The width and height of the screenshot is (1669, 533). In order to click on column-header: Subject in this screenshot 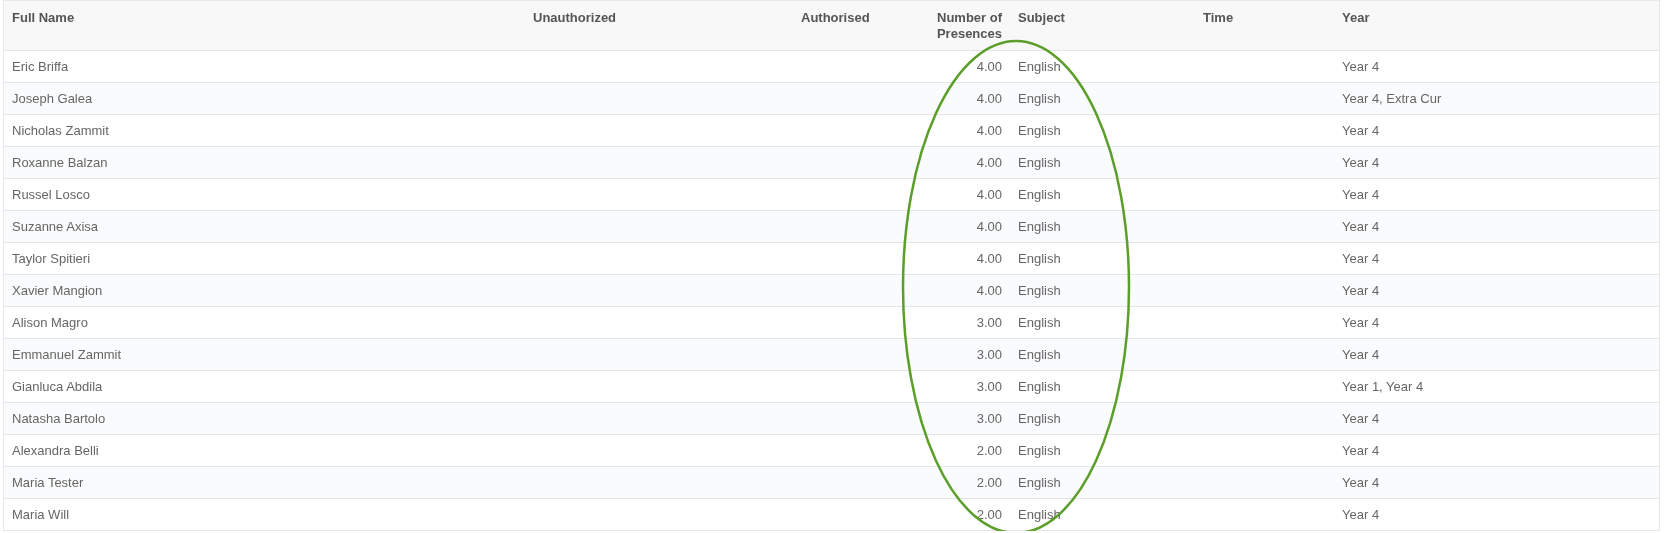, I will do `click(1041, 17)`.